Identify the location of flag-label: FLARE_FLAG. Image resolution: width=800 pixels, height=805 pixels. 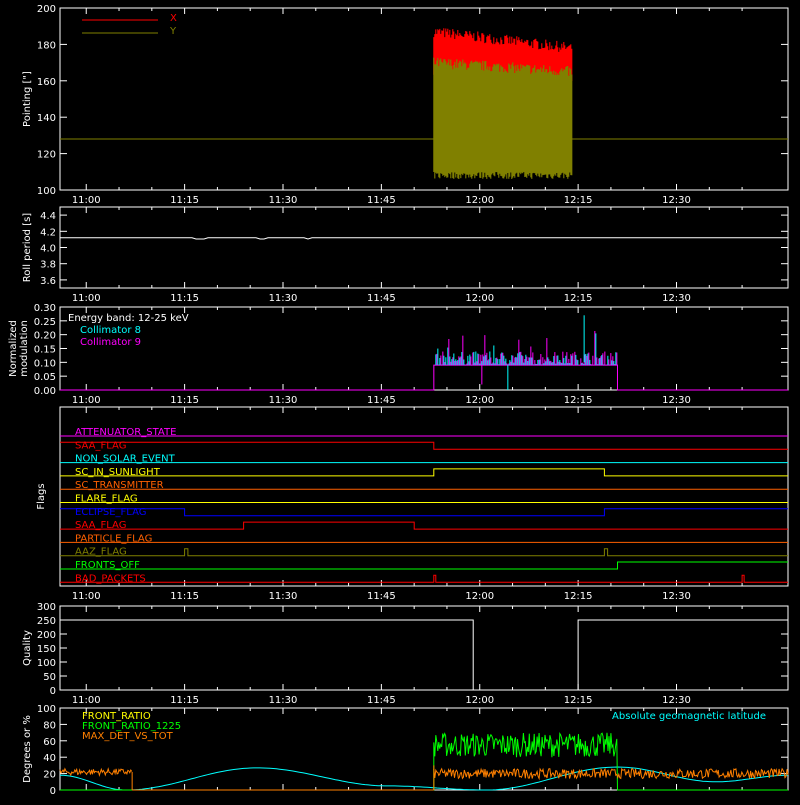
(106, 499).